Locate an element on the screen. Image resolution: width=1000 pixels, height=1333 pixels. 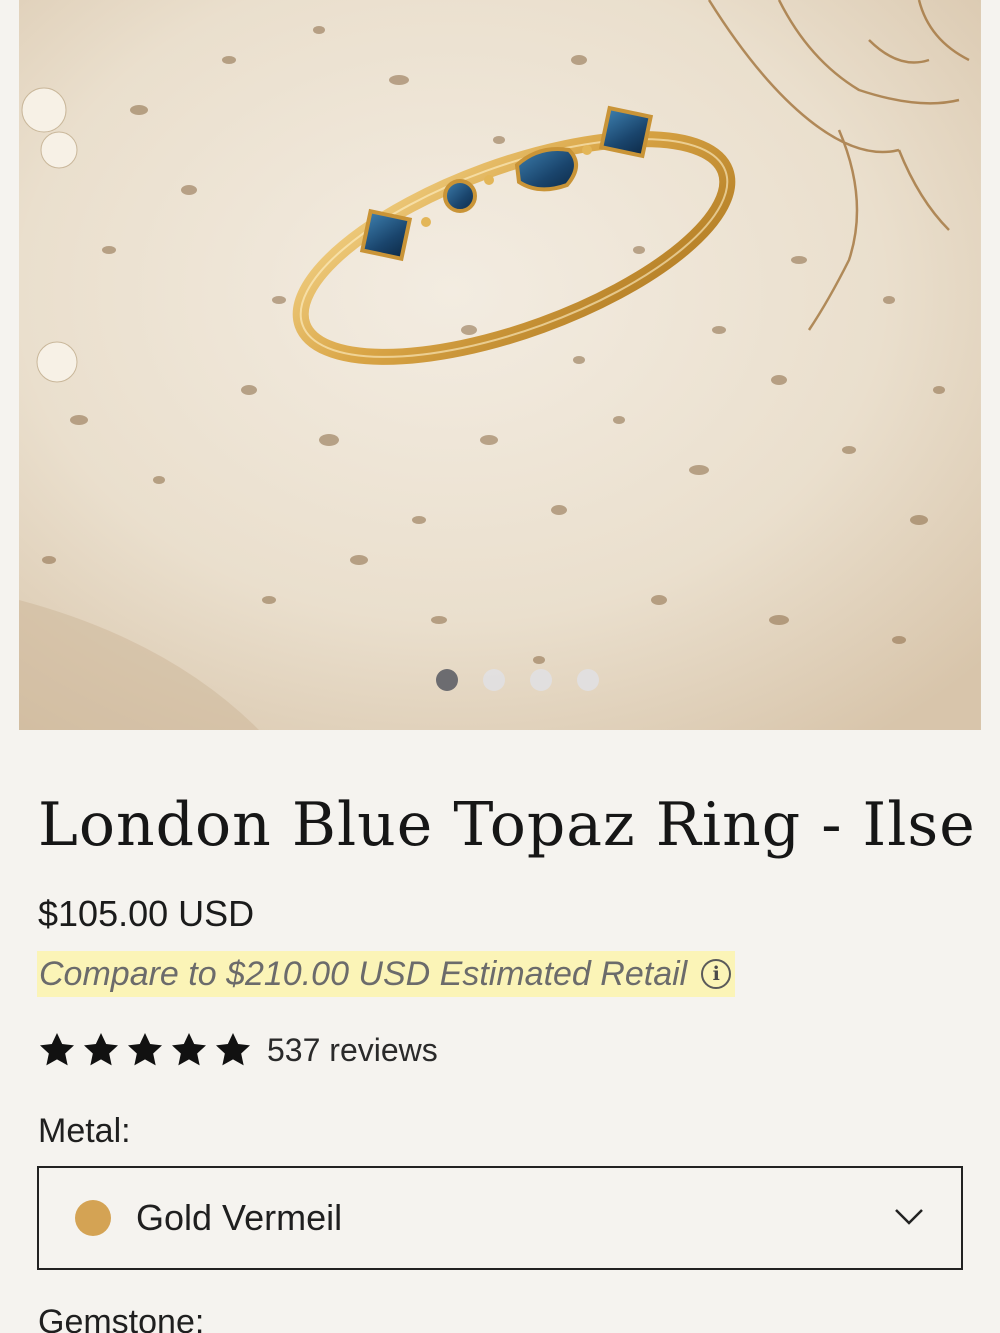
info-icon: i is located at coordinates (716, 974).